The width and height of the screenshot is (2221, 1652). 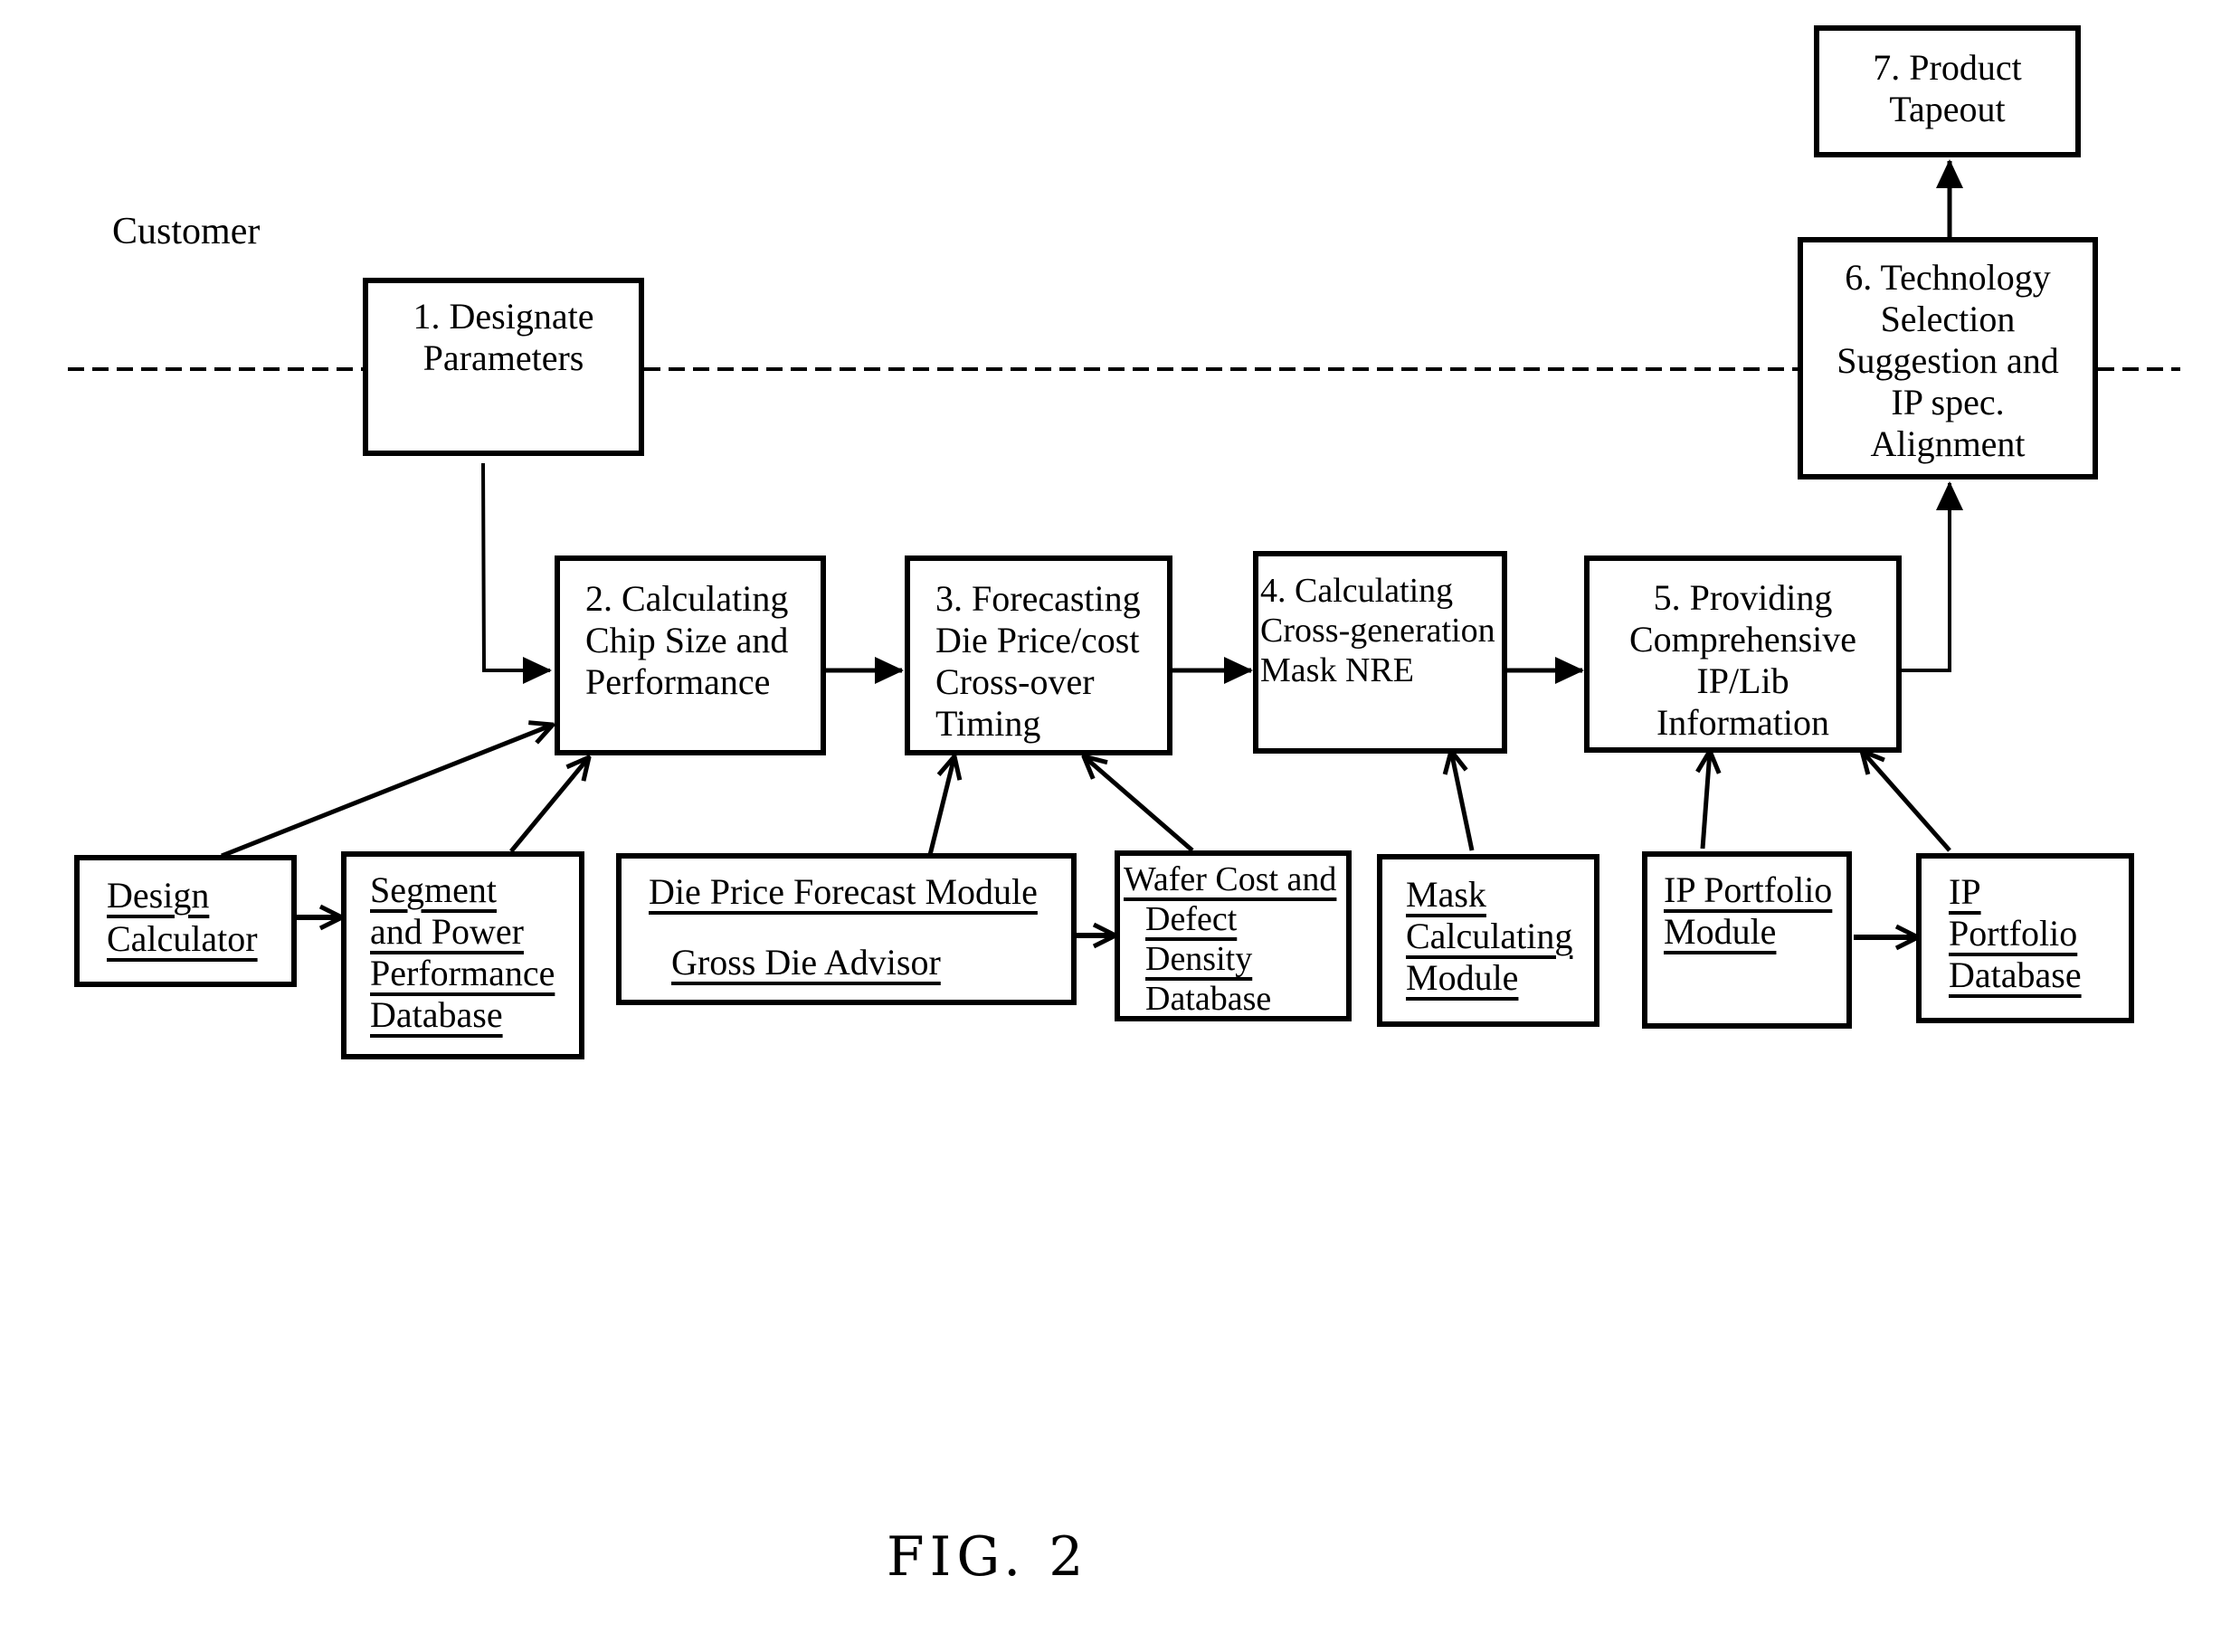 I want to click on step-text-line: Information, so click(x=1743, y=722).